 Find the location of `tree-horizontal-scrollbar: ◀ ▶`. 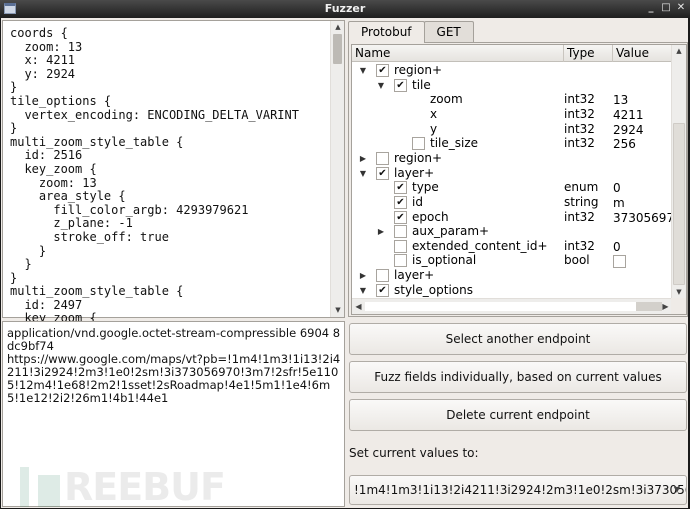

tree-horizontal-scrollbar: ◀ ▶ is located at coordinates (512, 306).